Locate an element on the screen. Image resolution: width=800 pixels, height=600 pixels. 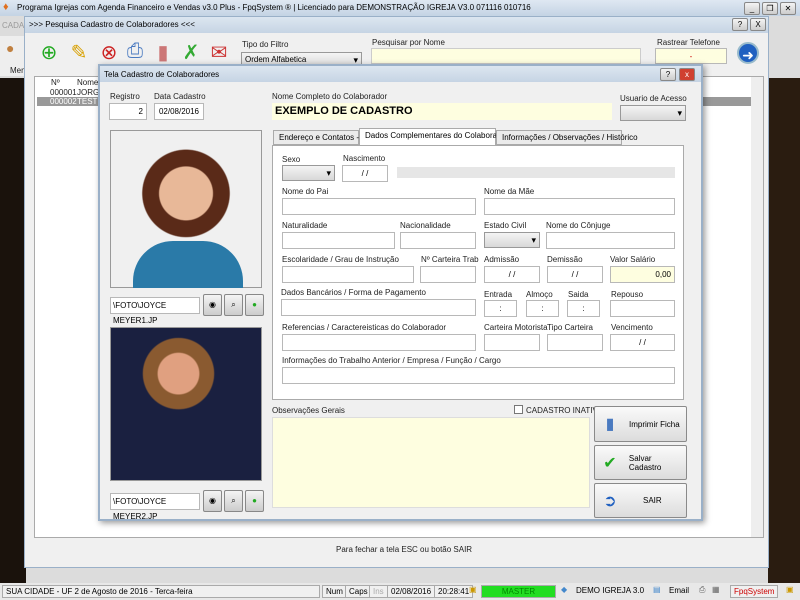
demissao-field: / / is located at coordinates (575, 274).